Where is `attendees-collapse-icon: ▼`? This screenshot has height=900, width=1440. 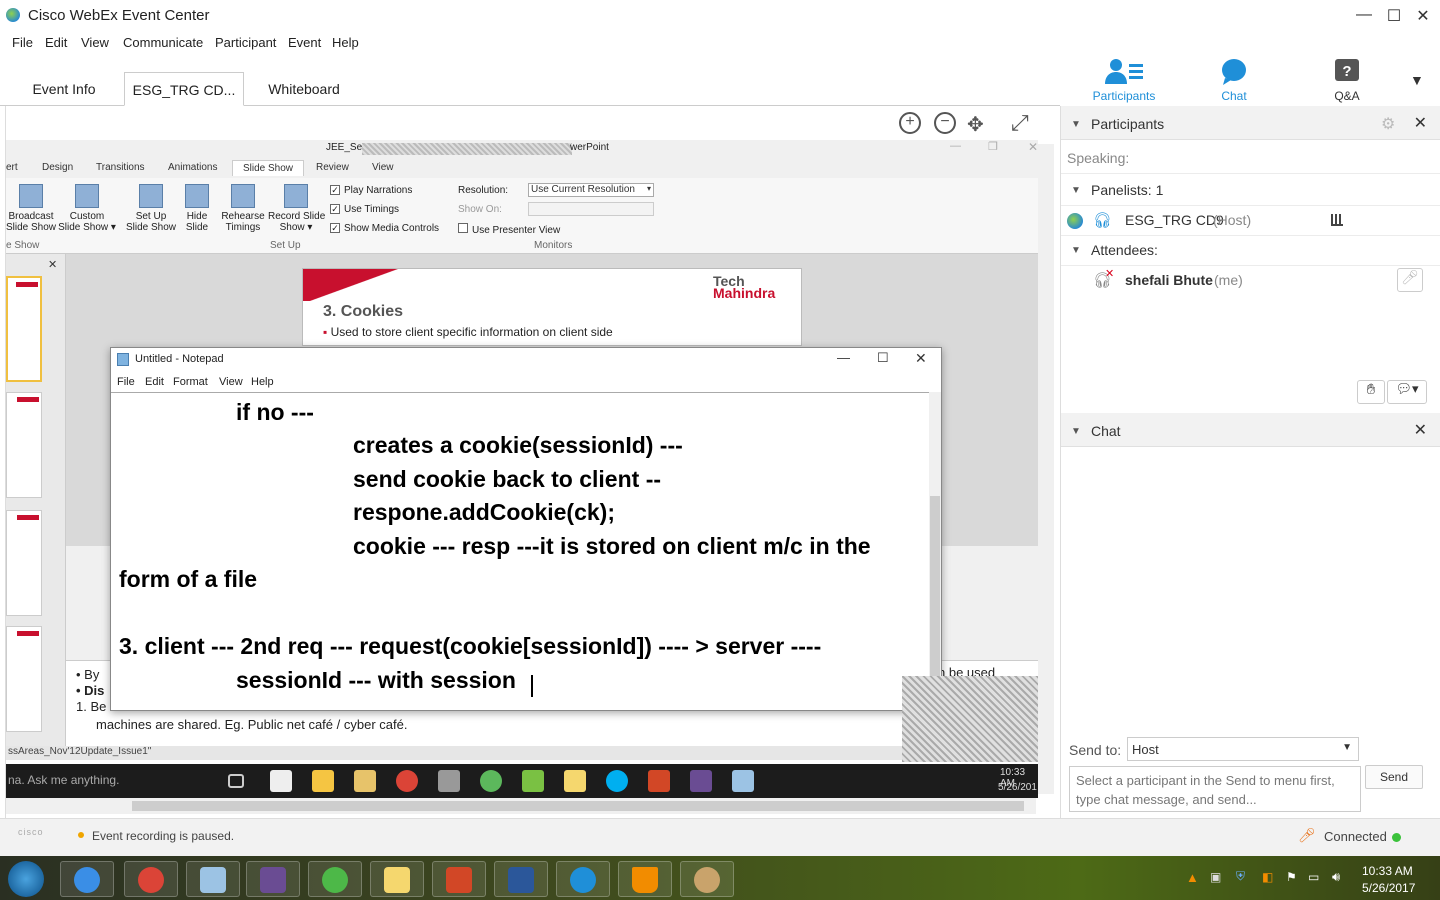 attendees-collapse-icon: ▼ is located at coordinates (1076, 250).